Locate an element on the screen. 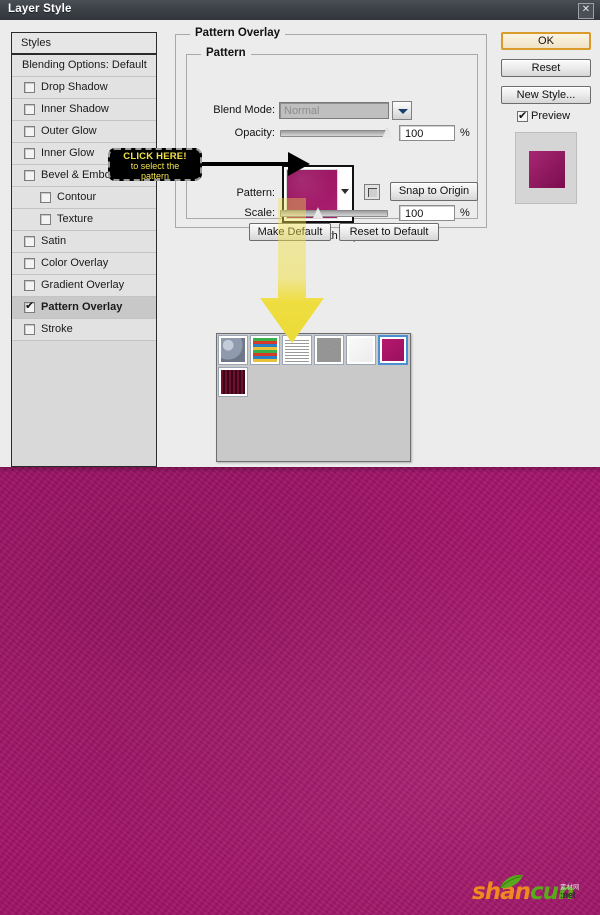 The image size is (600, 915). pattern-swatch-magenta-pattern is located at coordinates (393, 350).